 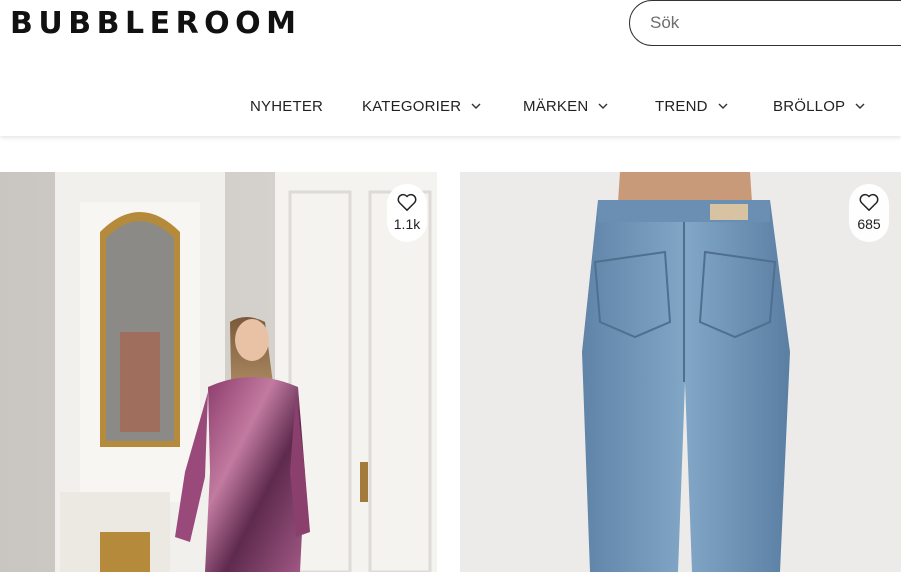 I want to click on nav-item-brollop: BRÖLLOP, so click(x=819, y=106).